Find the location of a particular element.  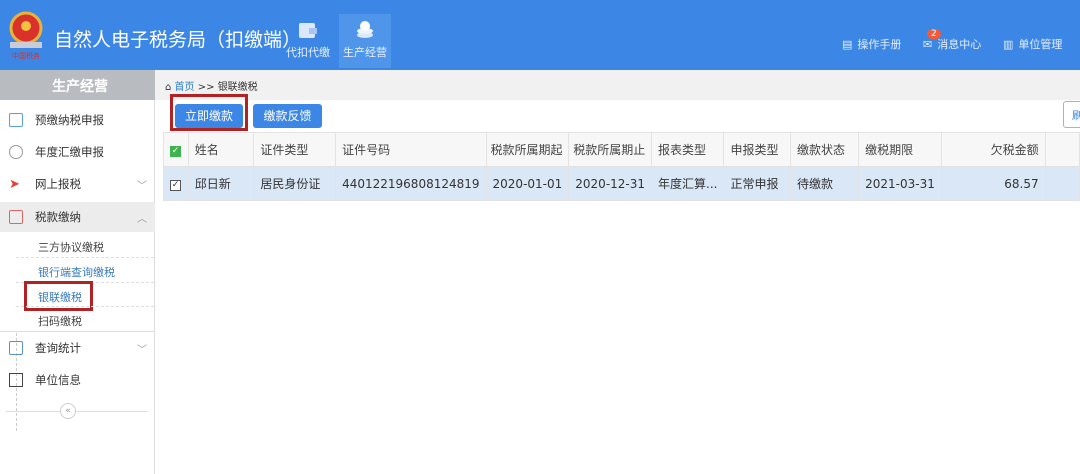

nav-tab-business: 生产经营 is located at coordinates (365, 41).